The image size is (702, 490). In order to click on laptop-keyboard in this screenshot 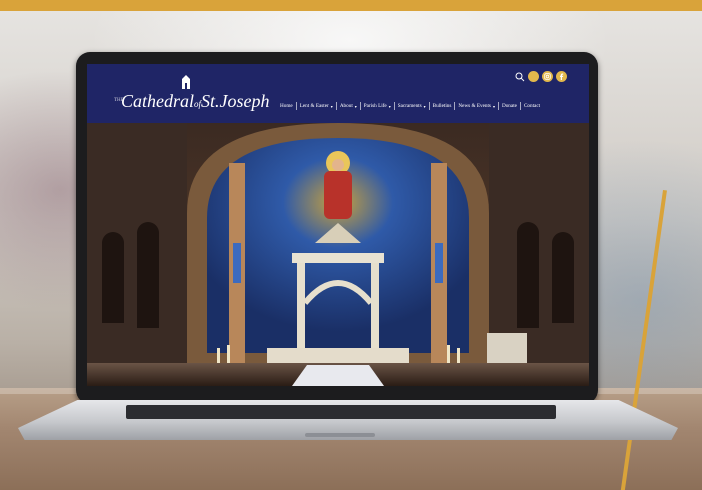, I will do `click(341, 412)`.